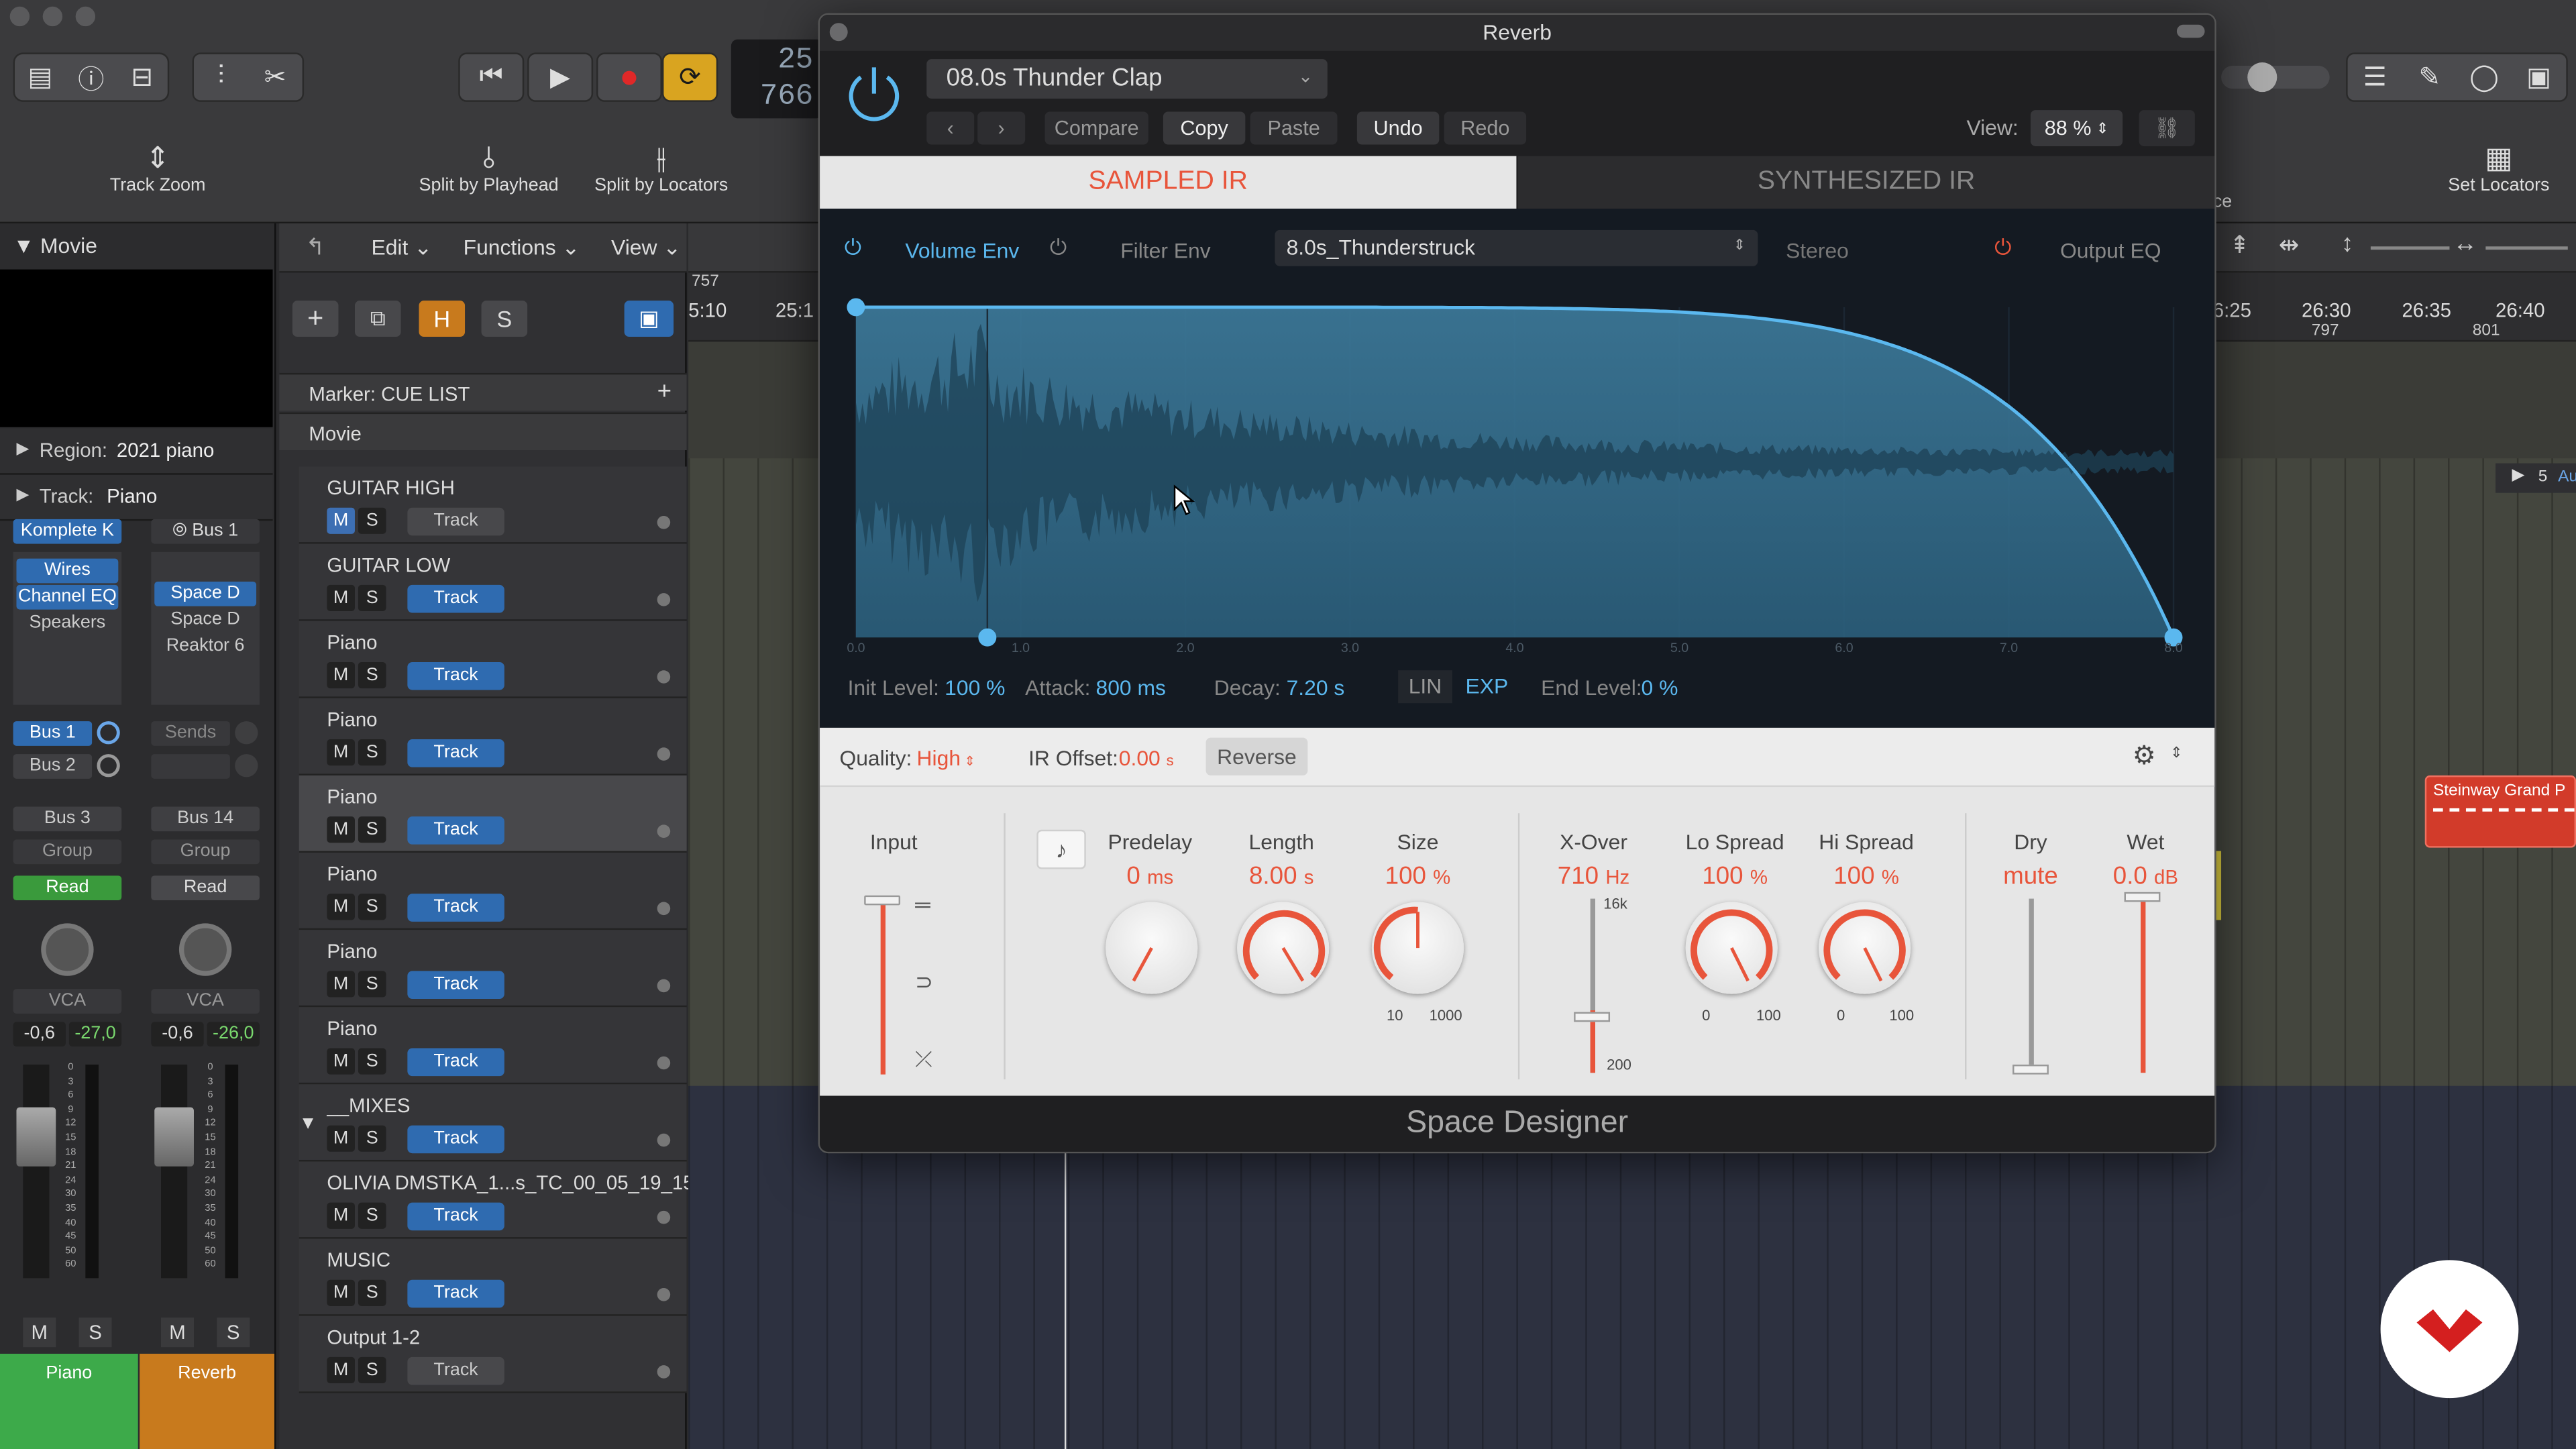 Image resolution: width=2576 pixels, height=1449 pixels. Describe the element at coordinates (1256, 756) in the screenshot. I see `reverse-button: Reverse` at that location.